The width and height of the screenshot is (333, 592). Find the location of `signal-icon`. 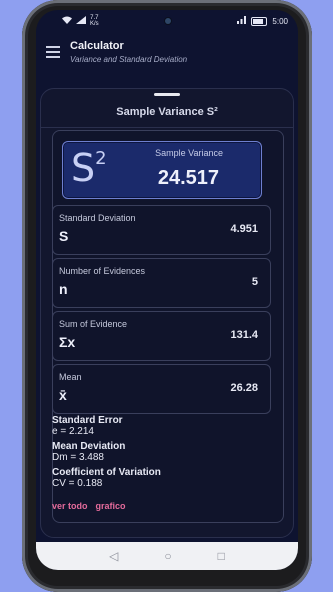

signal-icon is located at coordinates (81, 21).